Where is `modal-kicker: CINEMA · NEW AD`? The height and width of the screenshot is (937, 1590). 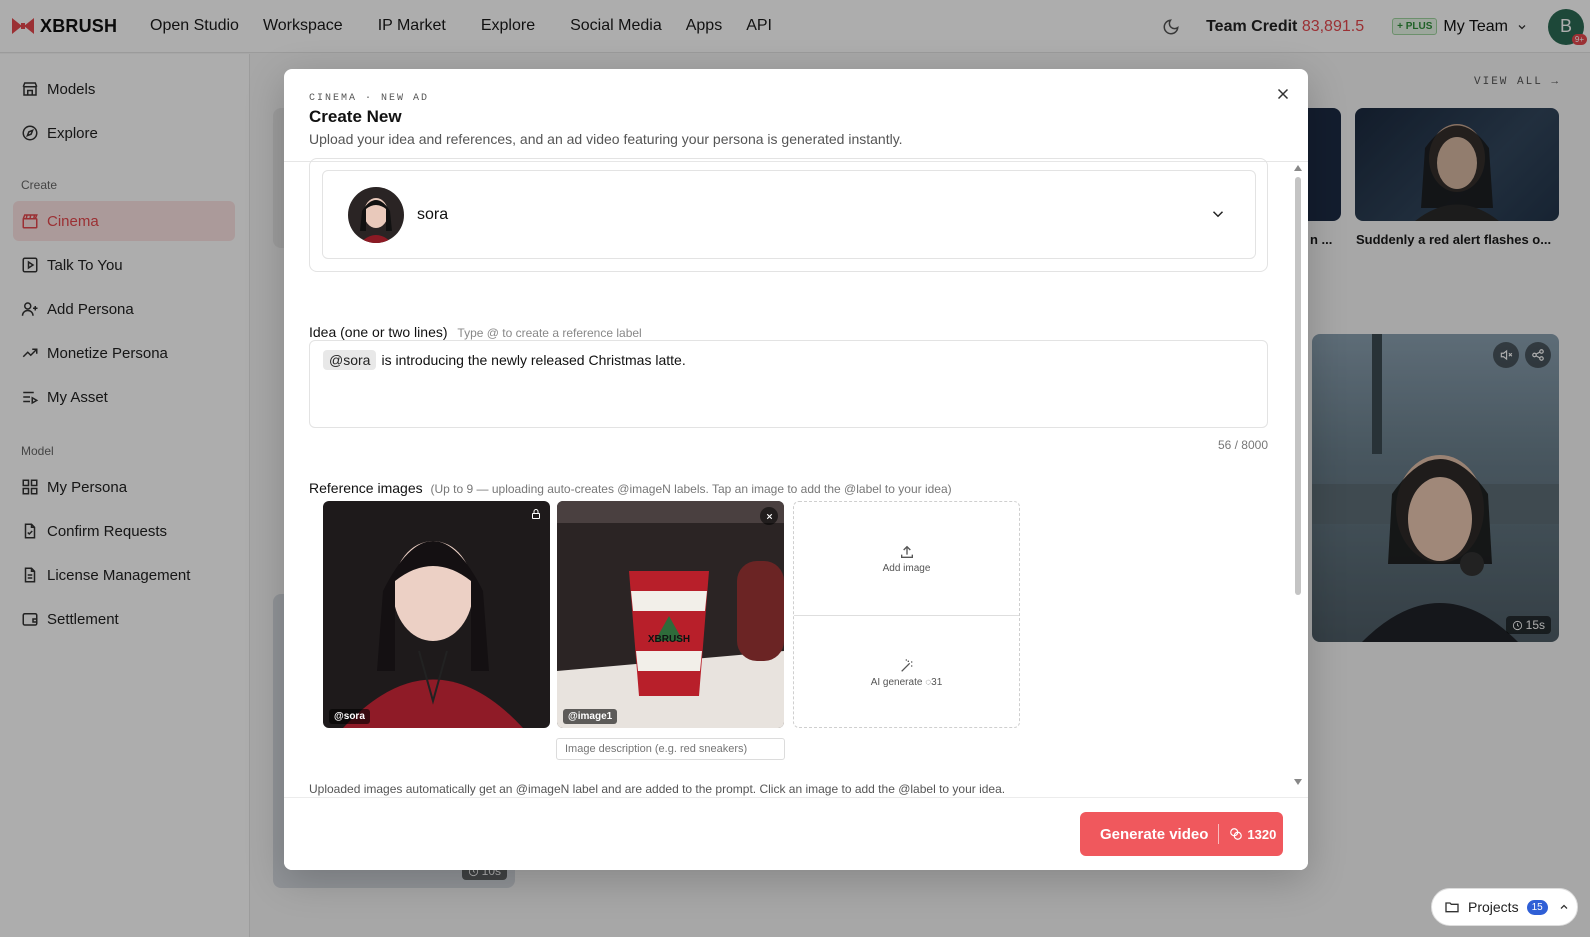 modal-kicker: CINEMA · NEW AD is located at coordinates (369, 98).